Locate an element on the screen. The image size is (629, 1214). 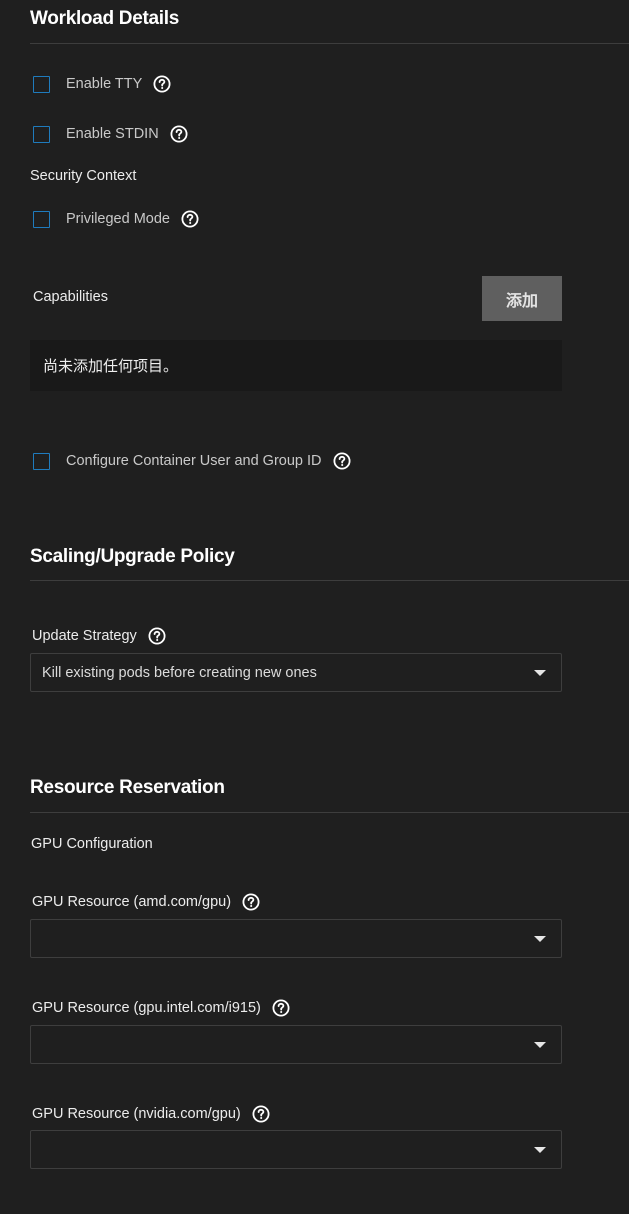
scaling-policy-title: Scaling/Upgrade Policy is located at coordinates (132, 556).